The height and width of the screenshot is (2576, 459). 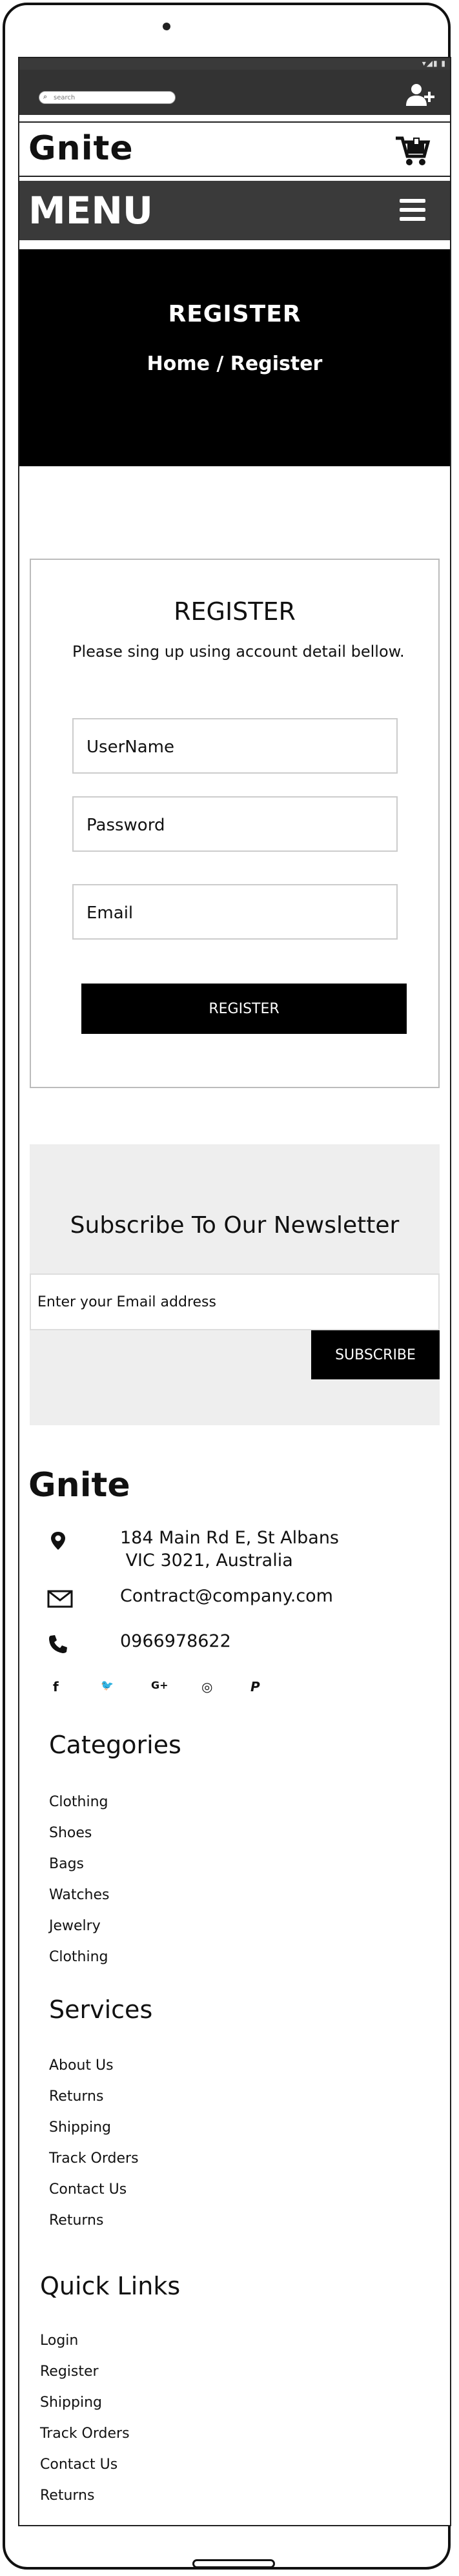 What do you see at coordinates (88, 2189) in the screenshot?
I see `service-link: Contact Us` at bounding box center [88, 2189].